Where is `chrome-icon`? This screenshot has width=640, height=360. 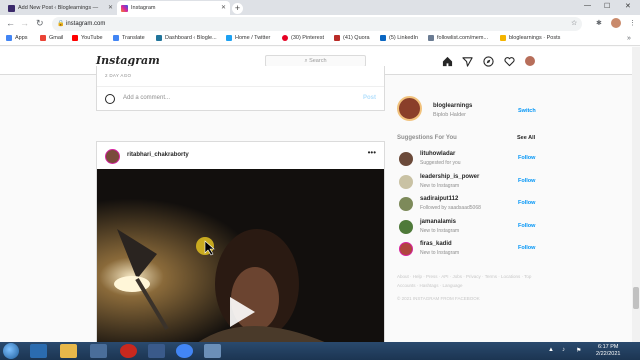
chrome-icon is located at coordinates (184, 351).